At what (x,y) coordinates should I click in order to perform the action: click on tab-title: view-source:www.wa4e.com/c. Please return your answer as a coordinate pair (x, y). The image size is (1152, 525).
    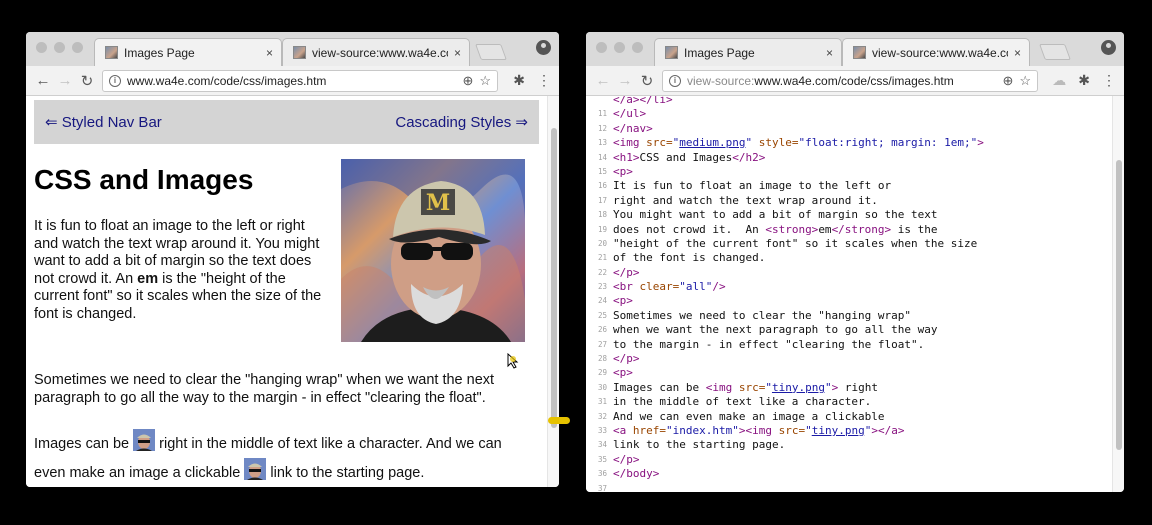
    Looking at the image, I should click on (380, 52).